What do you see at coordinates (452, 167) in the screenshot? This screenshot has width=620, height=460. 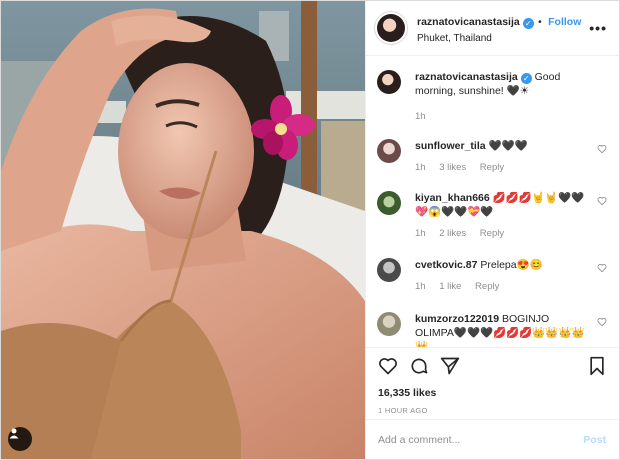 I see `comment-likes: 3 likes` at bounding box center [452, 167].